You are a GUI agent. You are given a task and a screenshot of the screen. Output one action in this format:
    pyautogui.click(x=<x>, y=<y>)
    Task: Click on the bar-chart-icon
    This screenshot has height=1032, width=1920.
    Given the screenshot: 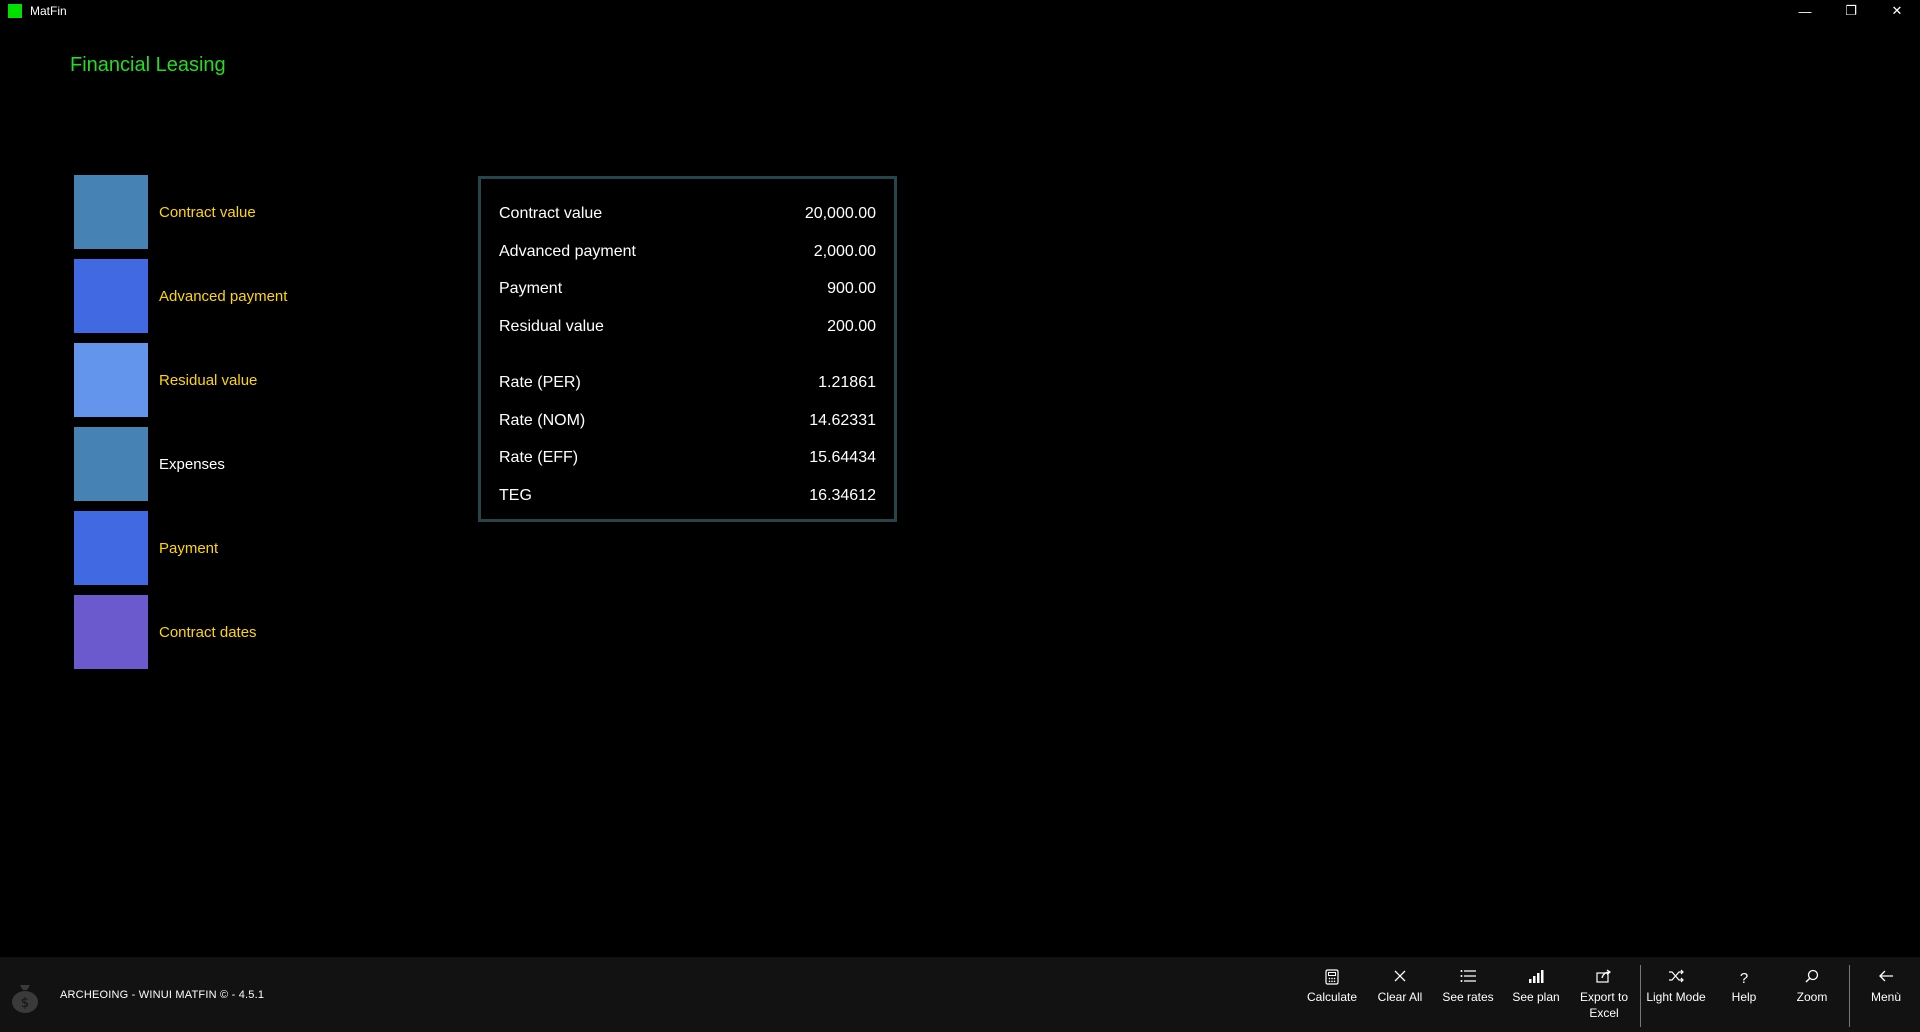 What is the action you would take?
    pyautogui.click(x=1536, y=979)
    